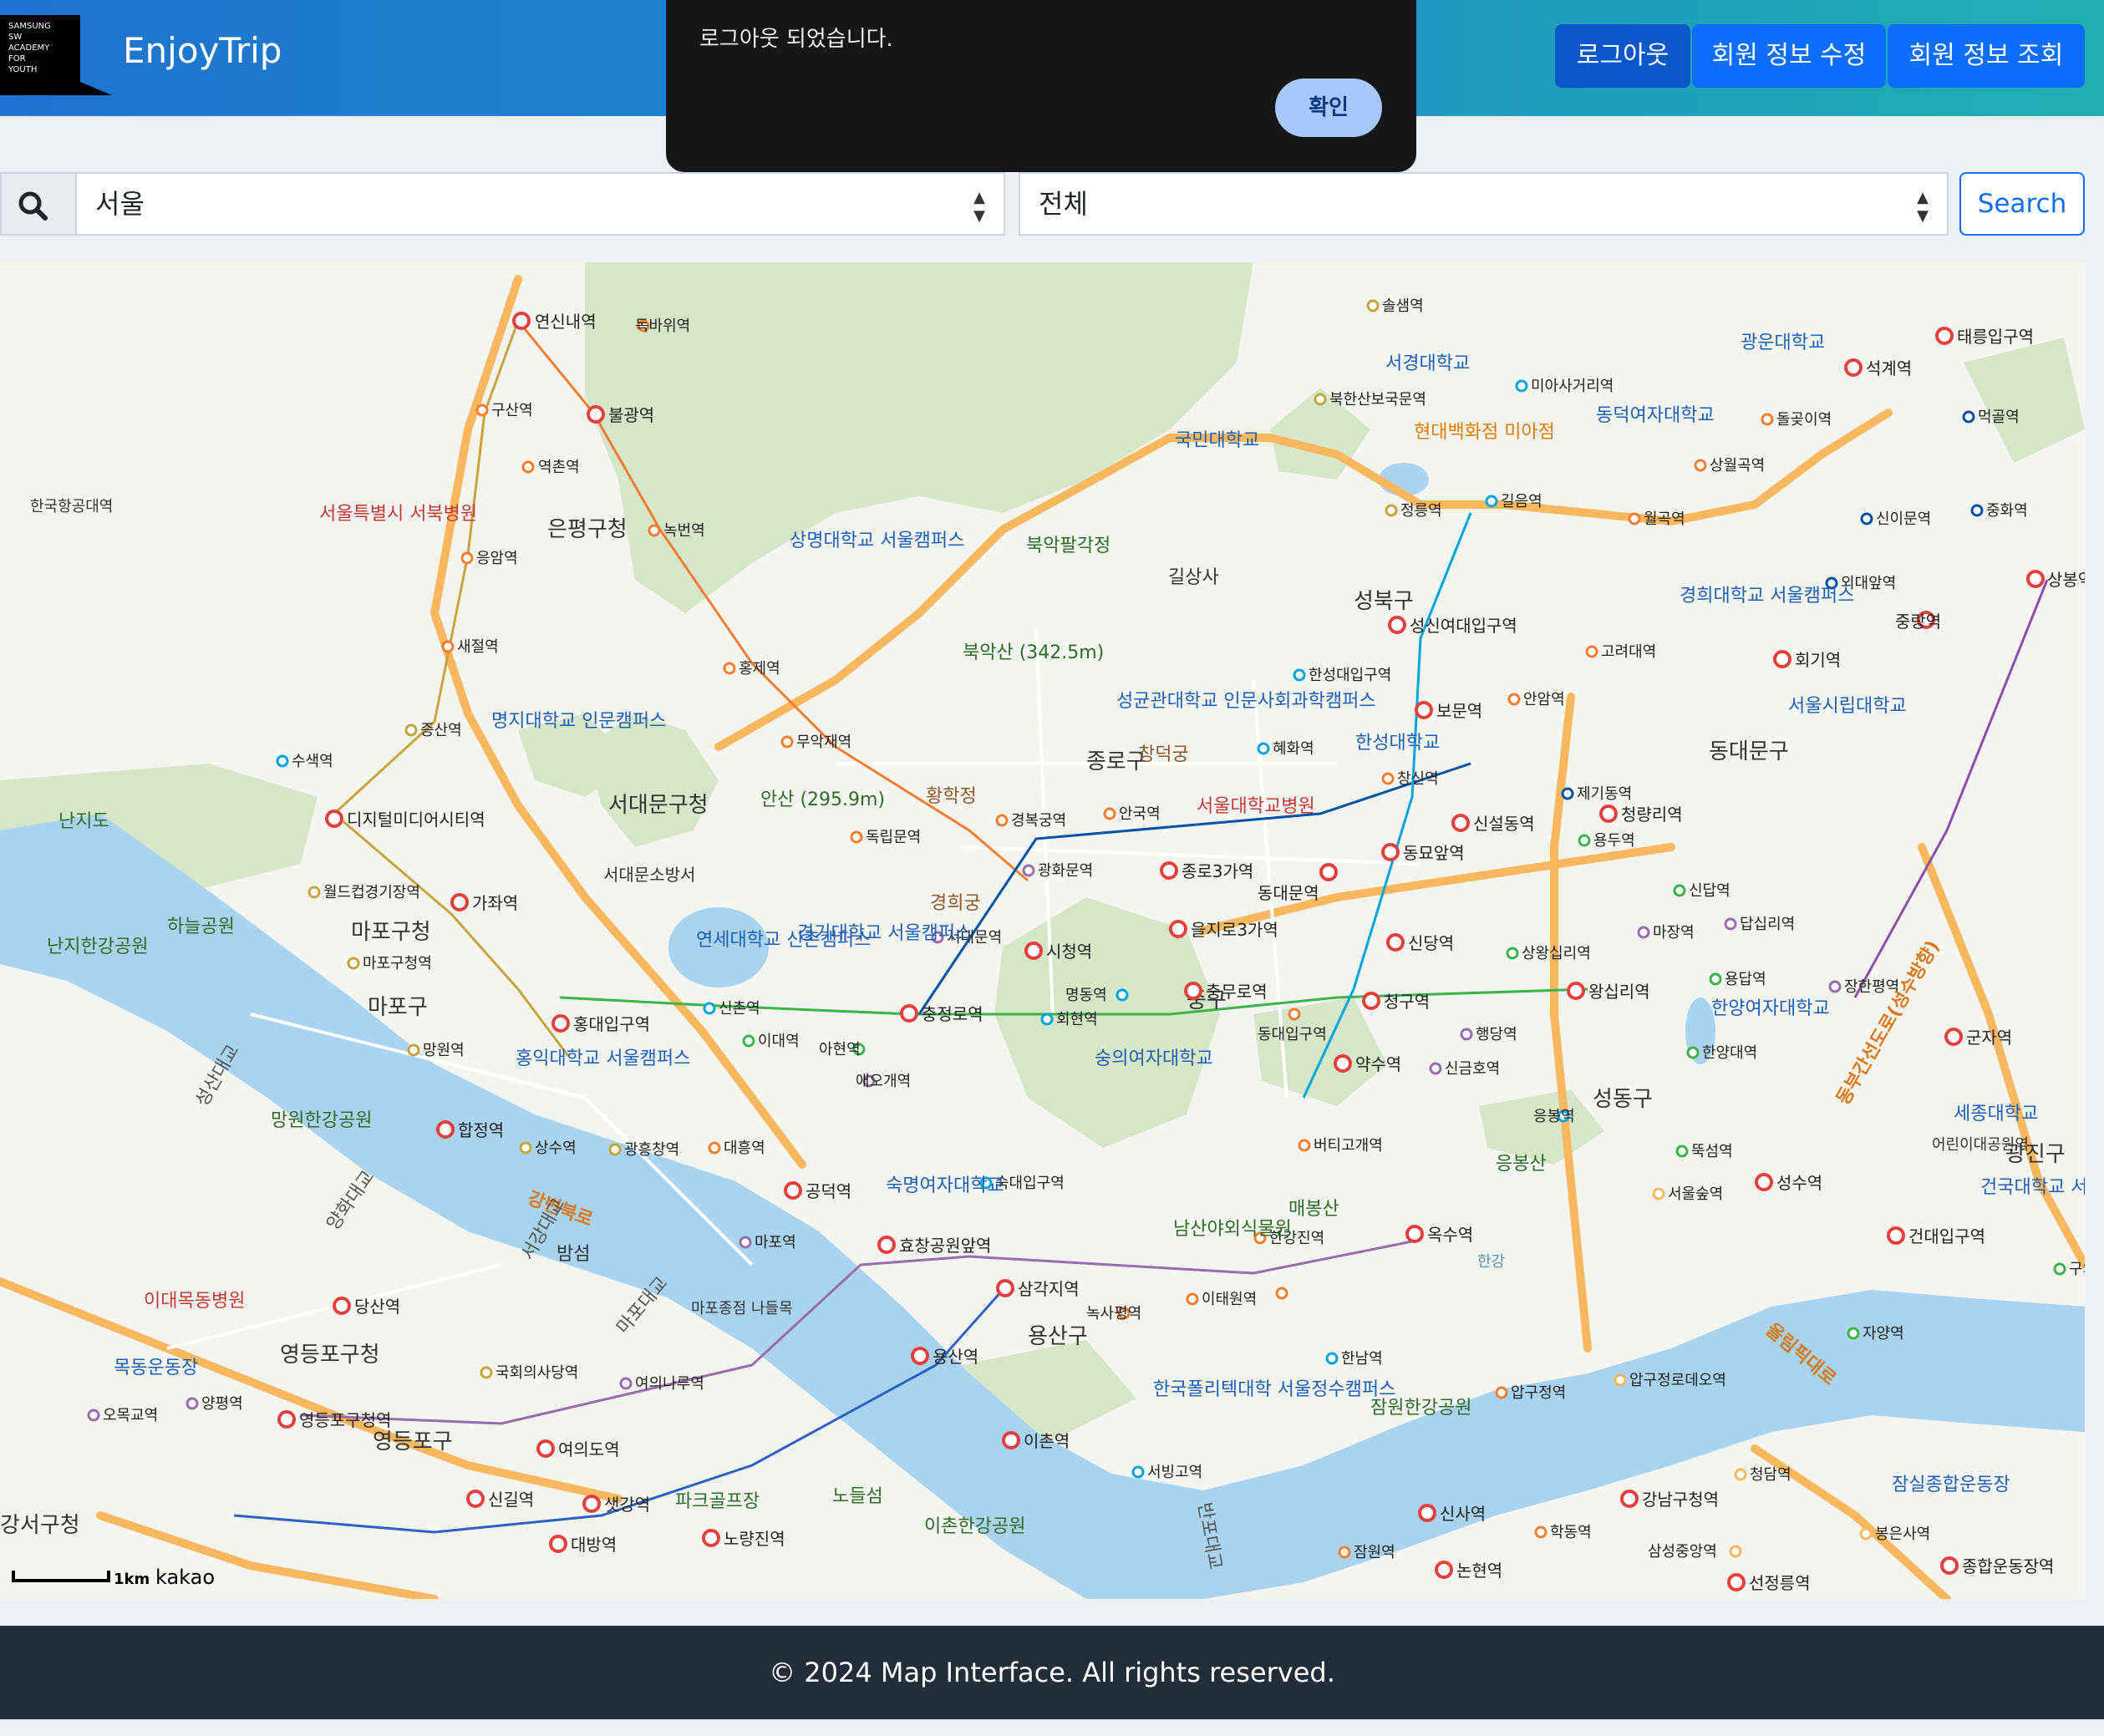  Describe the element at coordinates (1677, 1380) in the screenshot. I see `svg-text: 압구정로데오역` at that location.